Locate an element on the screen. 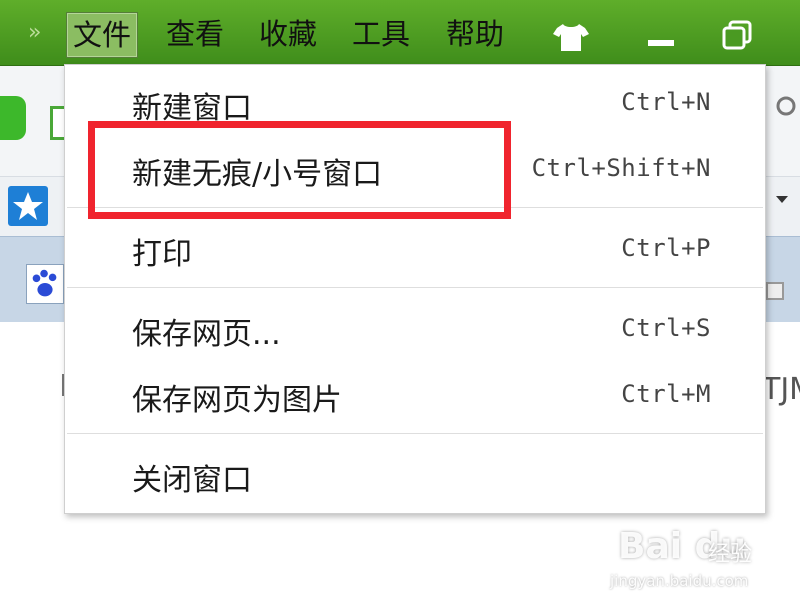 This screenshot has width=800, height=600. menu-item-shortcut: Ctrl+M is located at coordinates (666, 394).